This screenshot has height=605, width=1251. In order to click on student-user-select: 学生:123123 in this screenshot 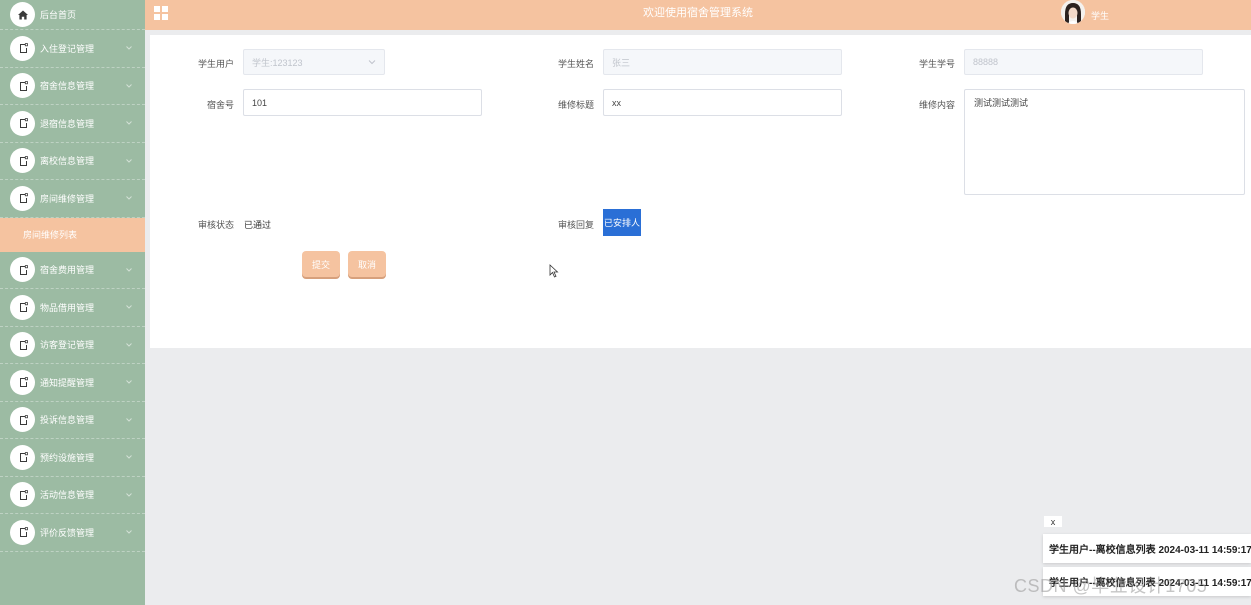, I will do `click(314, 62)`.